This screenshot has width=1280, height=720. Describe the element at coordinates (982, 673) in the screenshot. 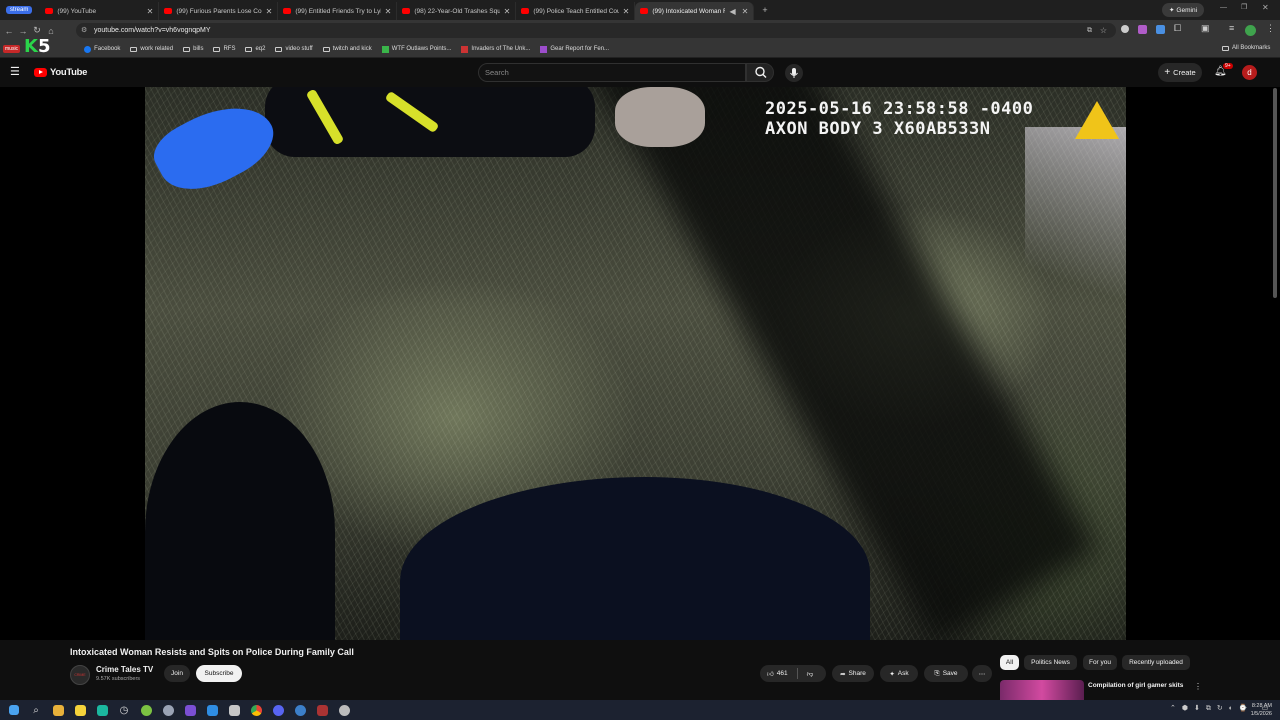

I see `more-actions-button: ⋯` at that location.